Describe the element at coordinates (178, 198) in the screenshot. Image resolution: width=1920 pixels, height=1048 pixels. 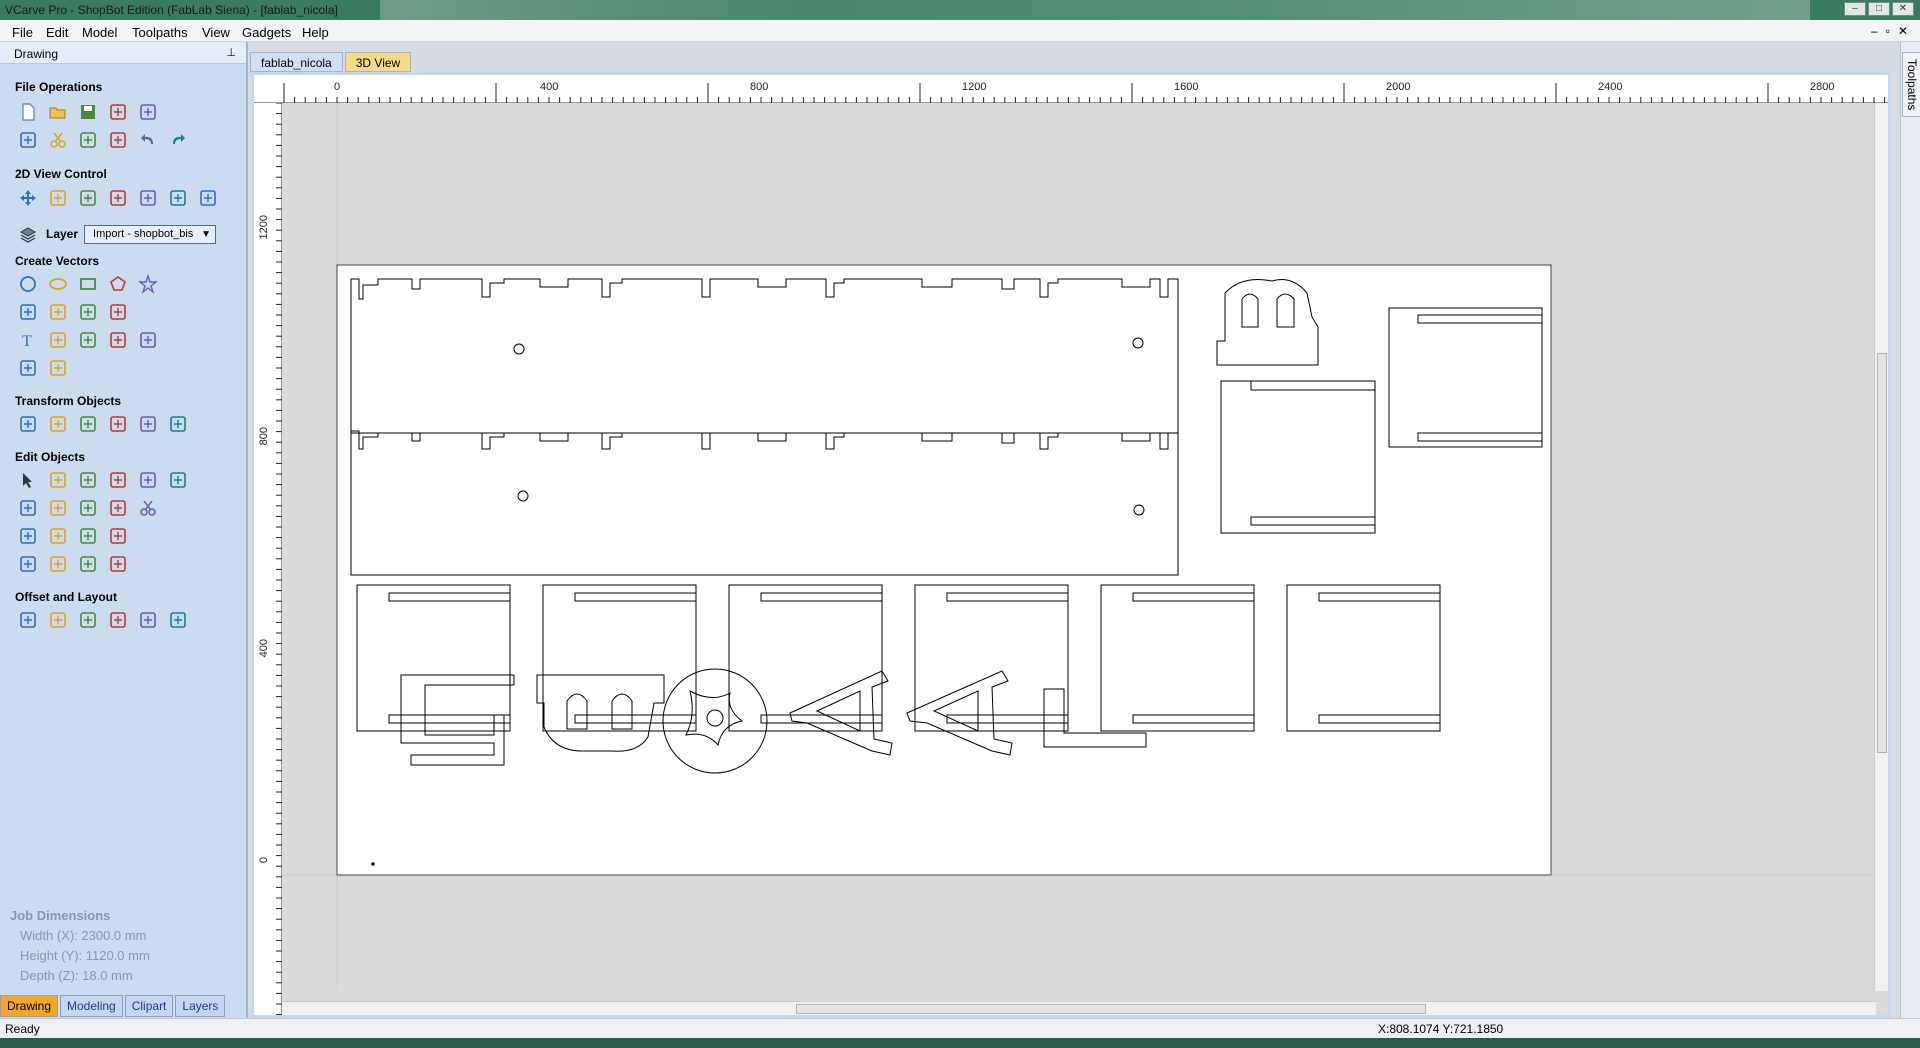
I see `toggle-view-icon` at that location.